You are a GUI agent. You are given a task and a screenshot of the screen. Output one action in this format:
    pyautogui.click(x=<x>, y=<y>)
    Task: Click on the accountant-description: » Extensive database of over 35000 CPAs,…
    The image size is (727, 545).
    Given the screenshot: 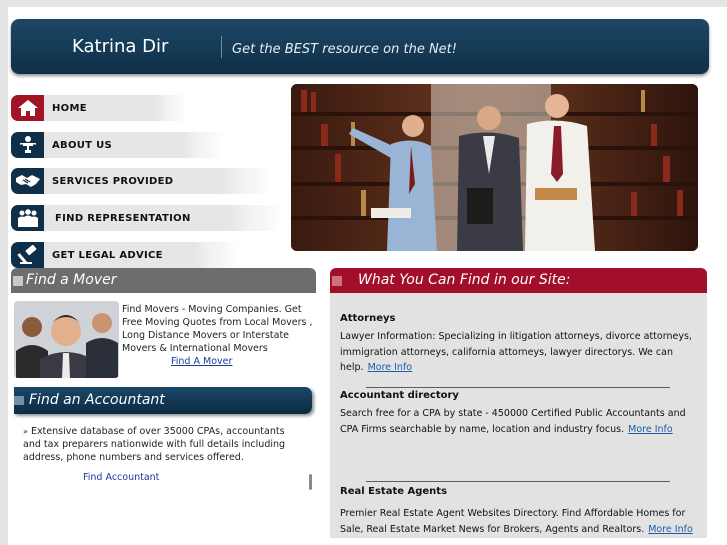 What is the action you would take?
    pyautogui.click(x=162, y=444)
    